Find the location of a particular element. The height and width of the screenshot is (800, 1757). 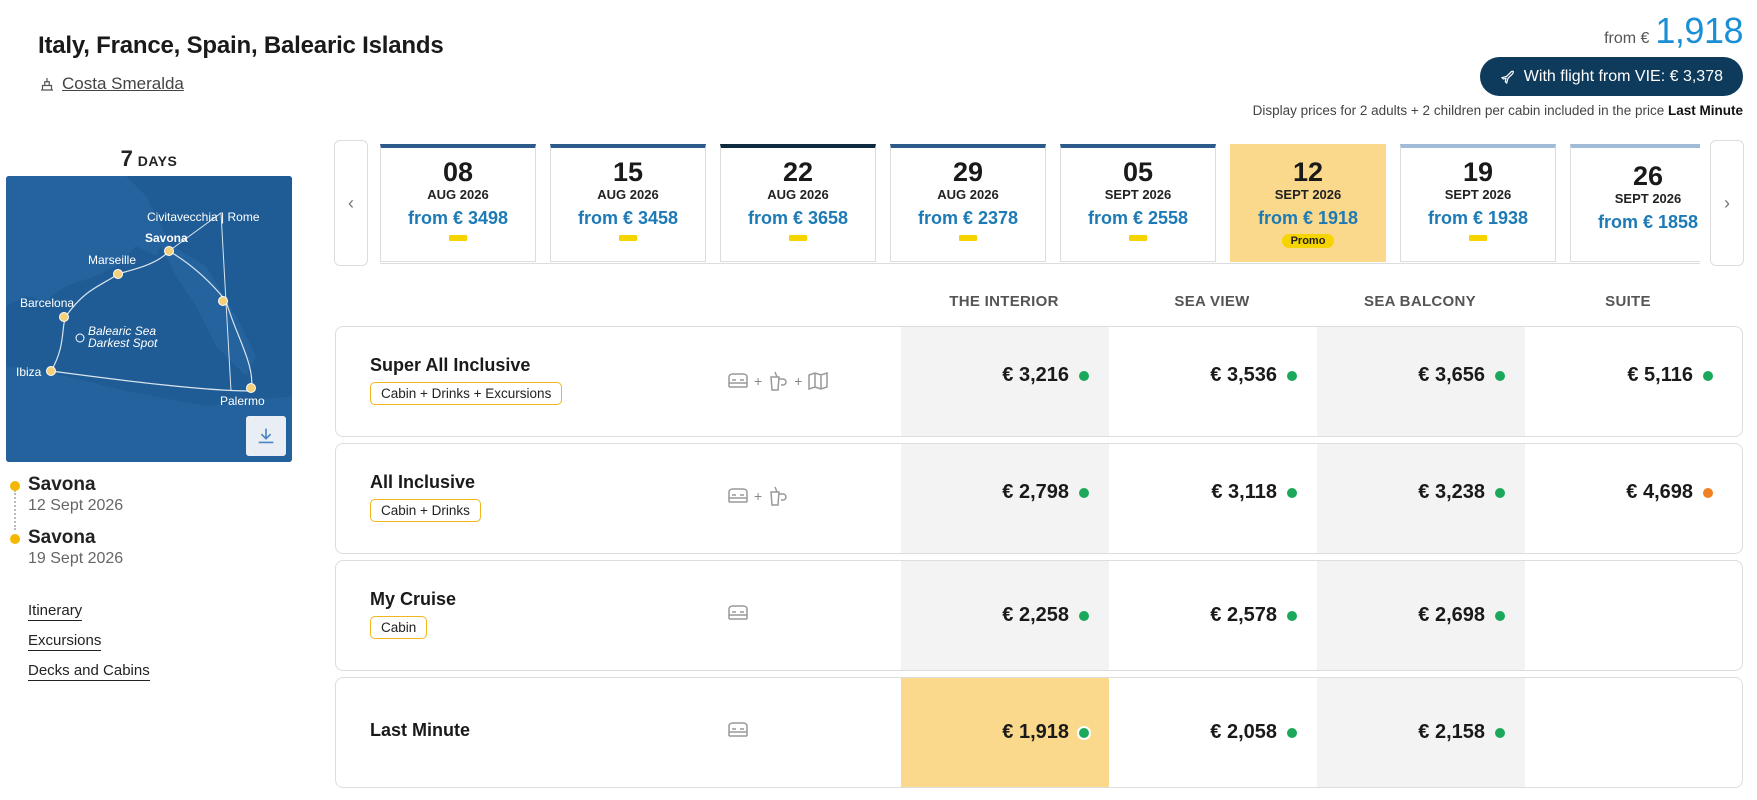

date-day: 19 is located at coordinates (1478, 172).